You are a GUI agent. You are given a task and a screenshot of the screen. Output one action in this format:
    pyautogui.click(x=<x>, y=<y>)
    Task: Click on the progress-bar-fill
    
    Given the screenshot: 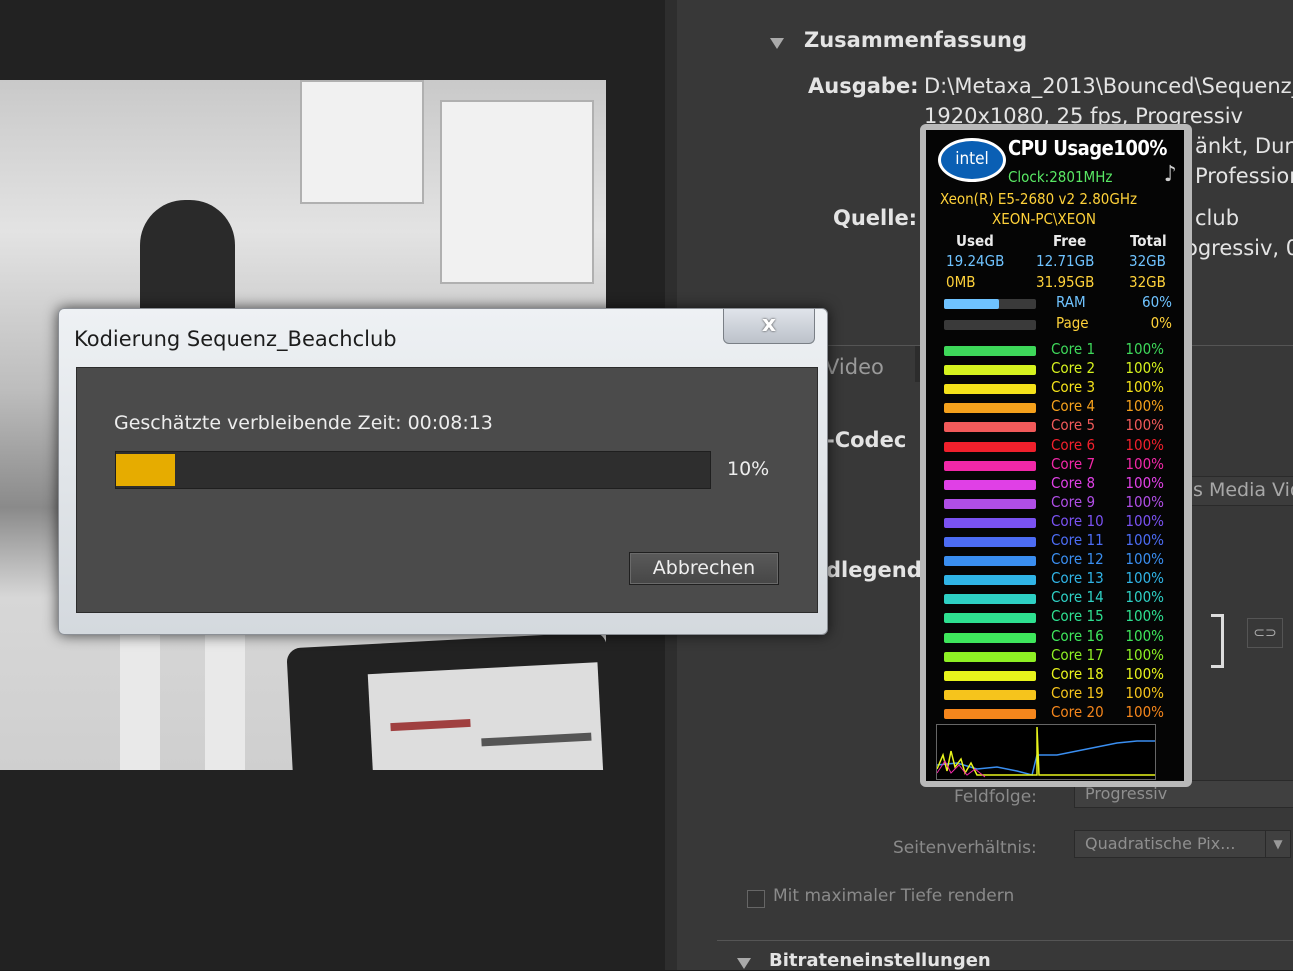 What is the action you would take?
    pyautogui.click(x=146, y=470)
    